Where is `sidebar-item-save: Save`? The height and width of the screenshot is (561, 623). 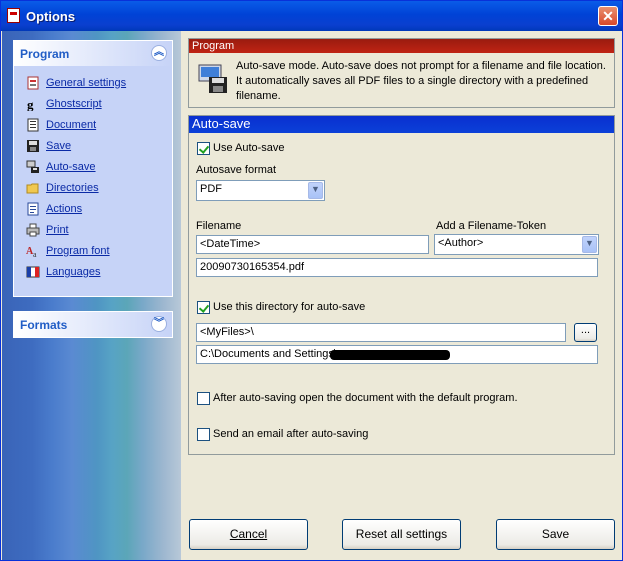 sidebar-item-save: Save is located at coordinates (99, 145).